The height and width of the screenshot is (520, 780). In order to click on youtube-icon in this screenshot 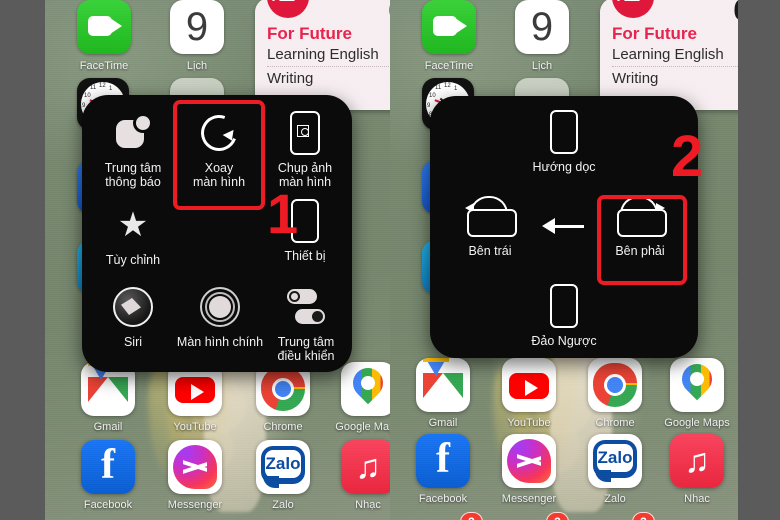, I will do `click(529, 385)`.